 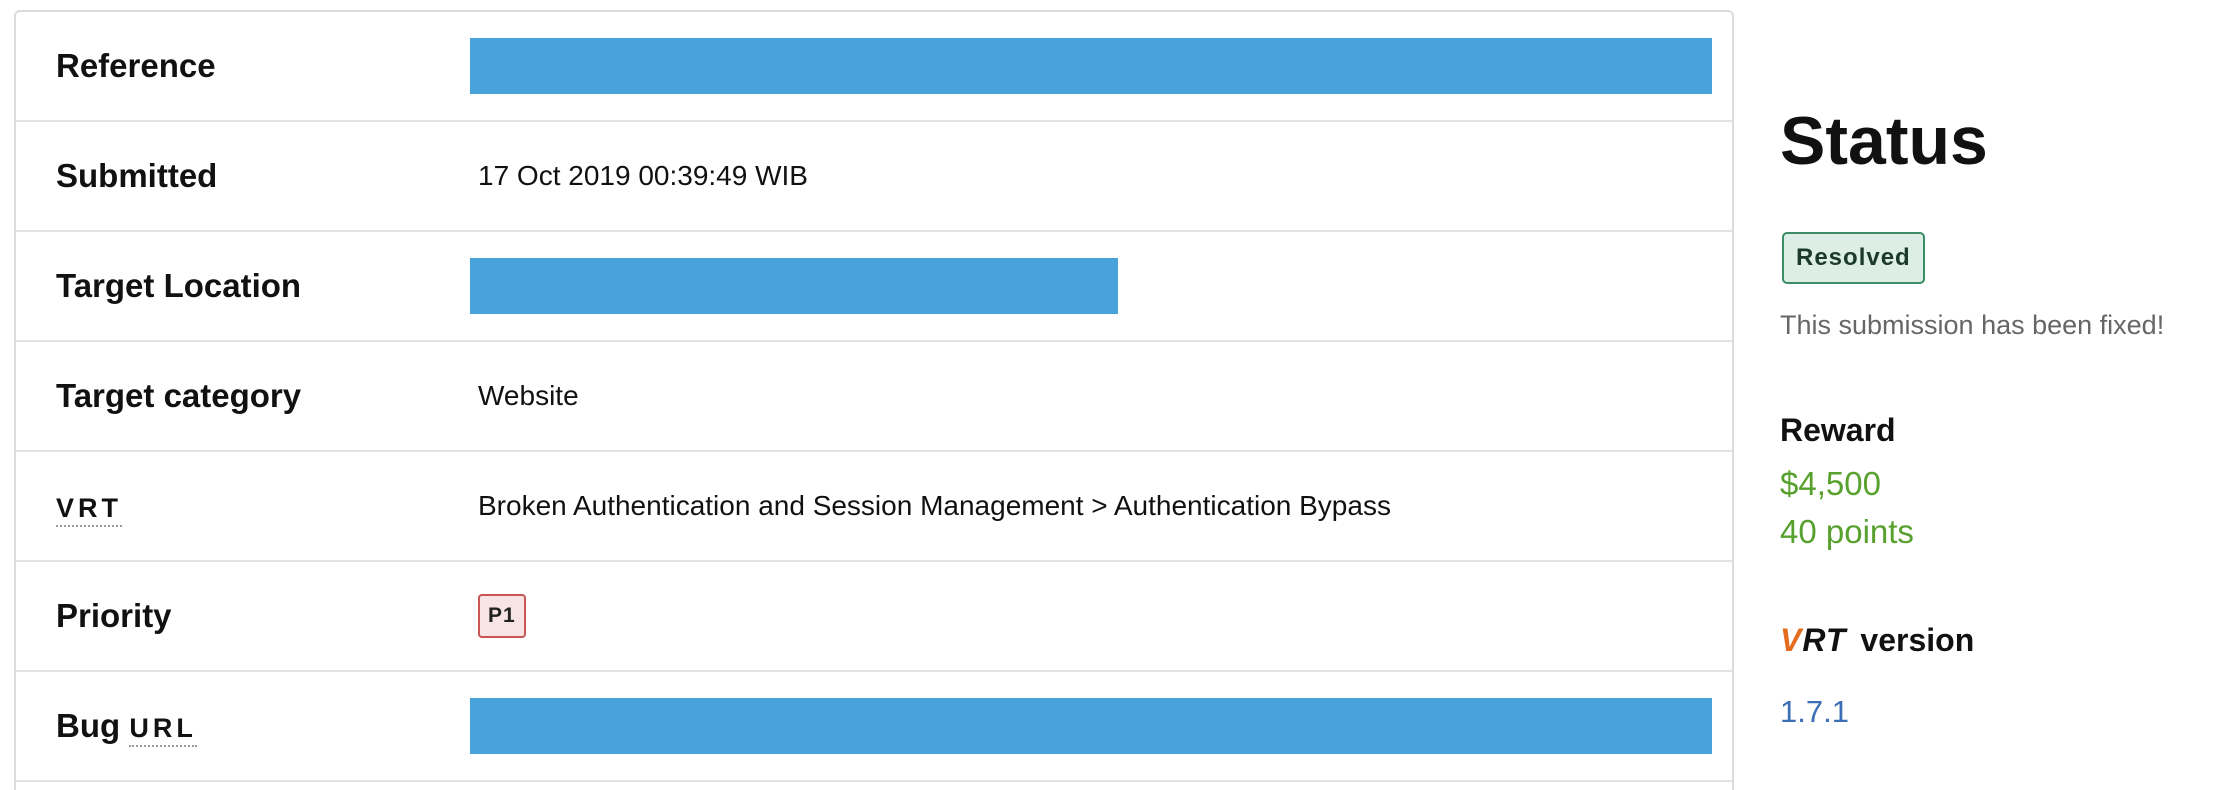 What do you see at coordinates (794, 286) in the screenshot?
I see `target-location-redaction` at bounding box center [794, 286].